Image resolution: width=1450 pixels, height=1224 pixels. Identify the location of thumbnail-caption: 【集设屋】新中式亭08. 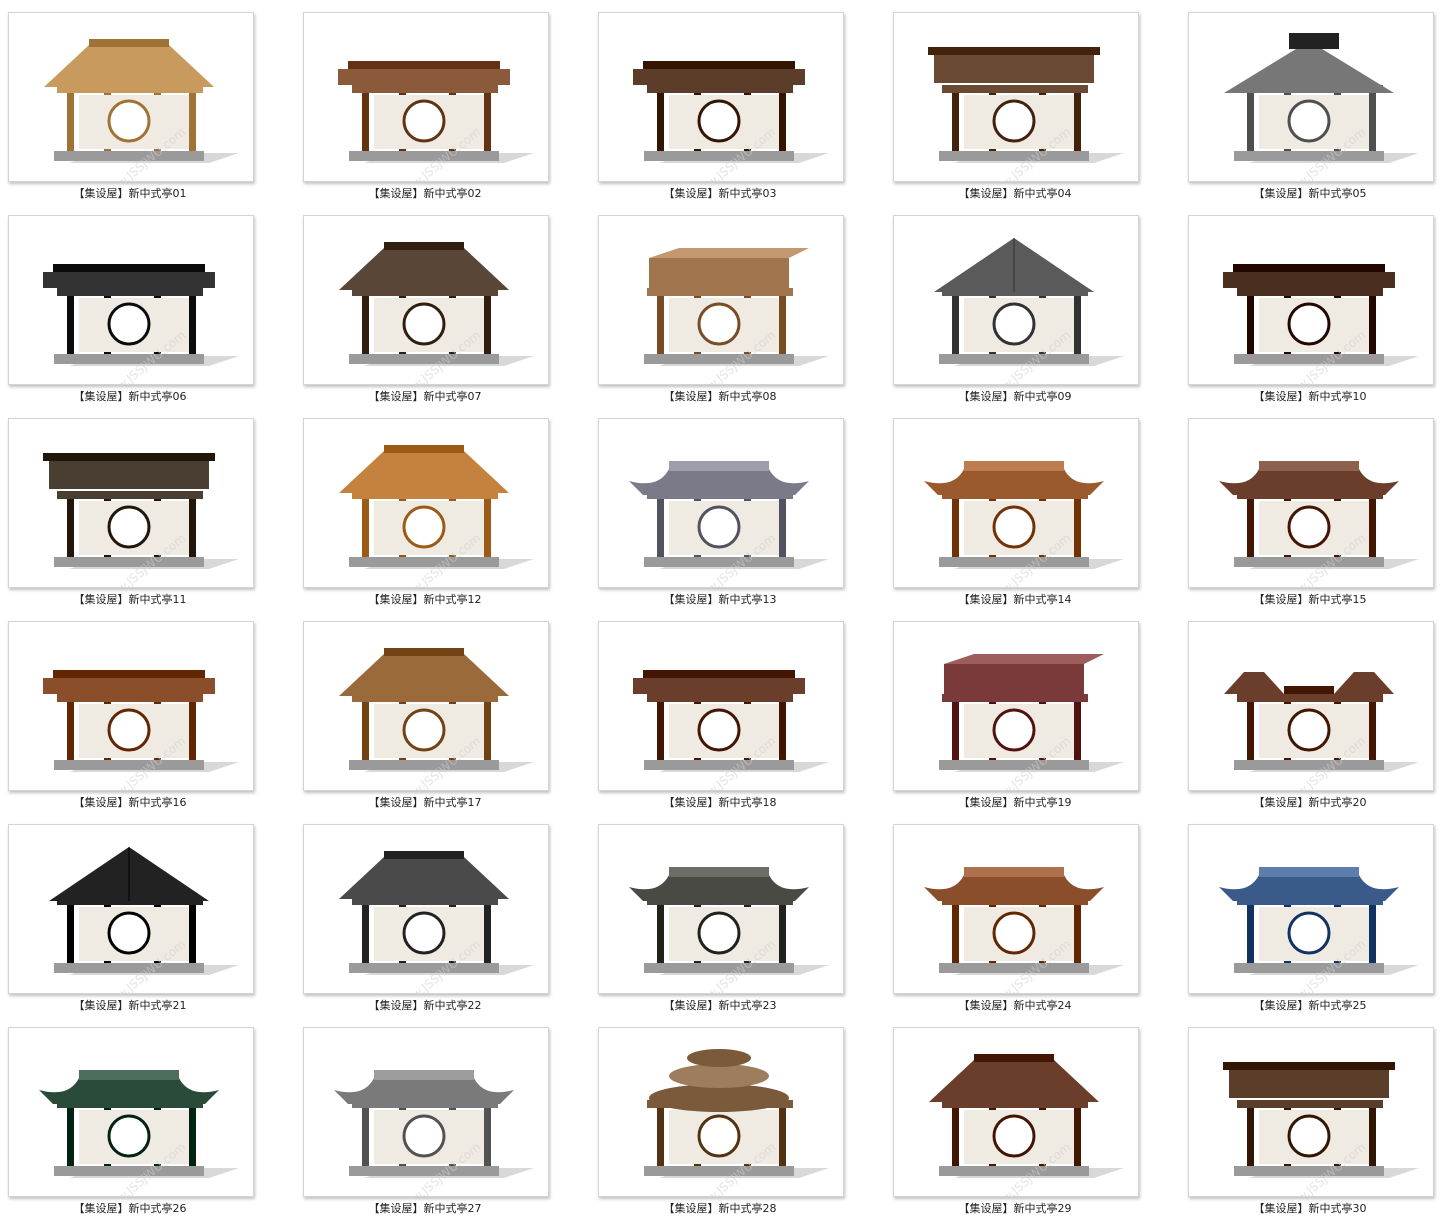
(720, 396).